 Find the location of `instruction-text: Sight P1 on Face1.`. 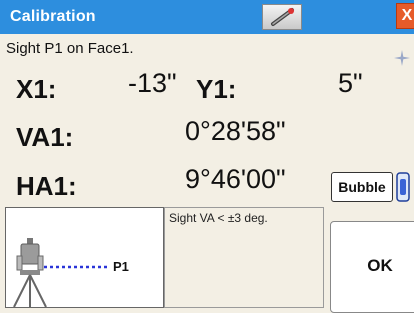

instruction-text: Sight P1 on Face1. is located at coordinates (70, 48).